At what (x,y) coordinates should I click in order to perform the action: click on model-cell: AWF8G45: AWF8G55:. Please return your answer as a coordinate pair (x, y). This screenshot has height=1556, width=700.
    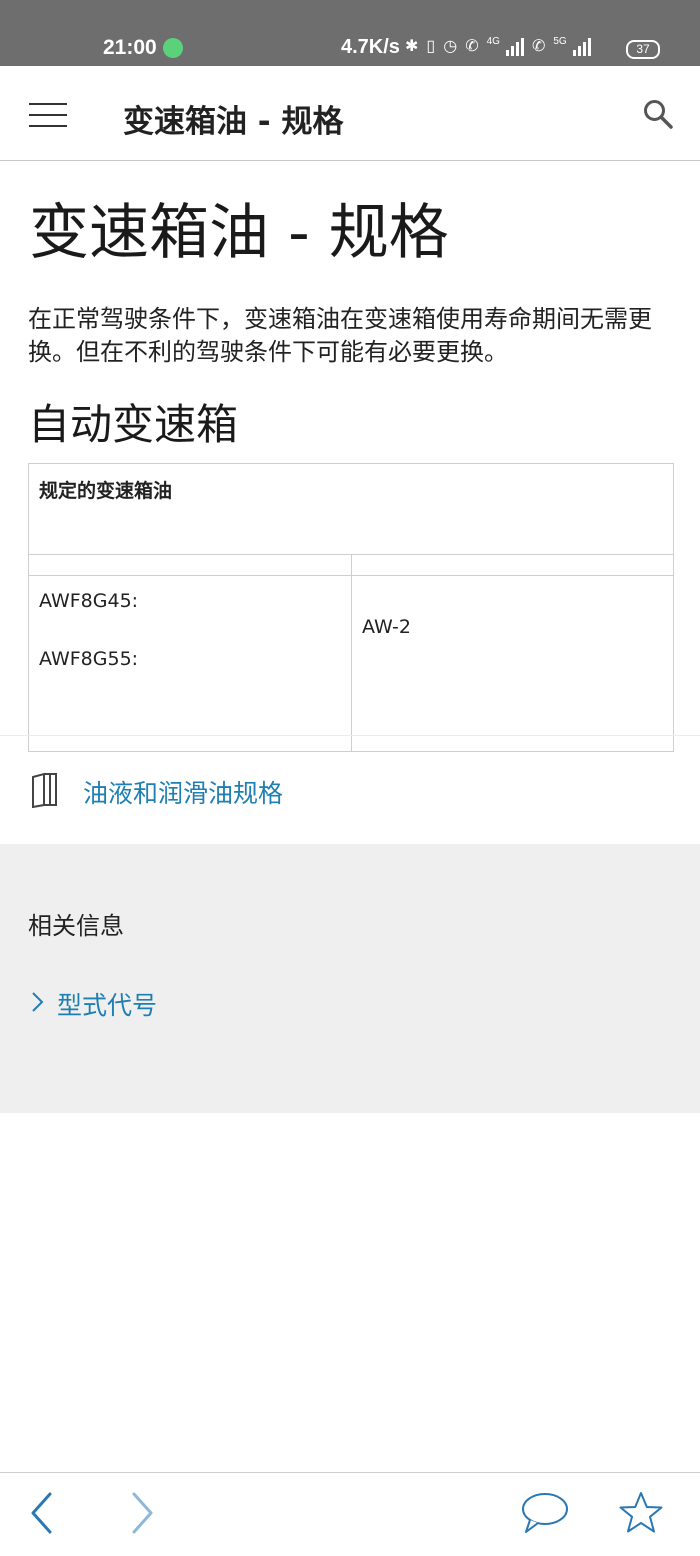
    Looking at the image, I should click on (190, 663).